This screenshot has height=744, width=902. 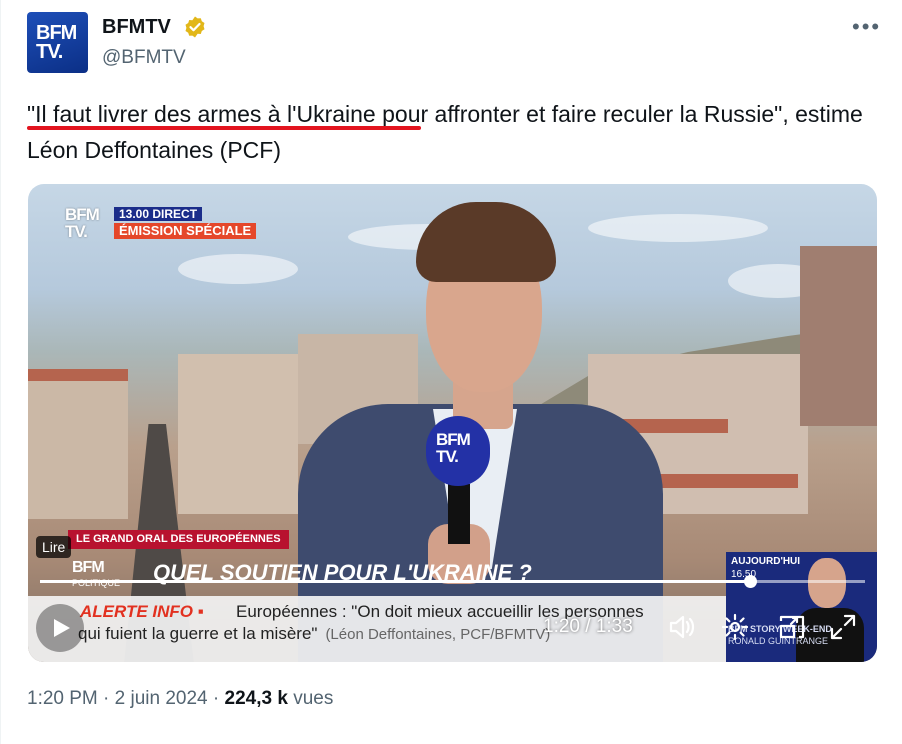 What do you see at coordinates (54, 547) in the screenshot?
I see `lire-button: Lire` at bounding box center [54, 547].